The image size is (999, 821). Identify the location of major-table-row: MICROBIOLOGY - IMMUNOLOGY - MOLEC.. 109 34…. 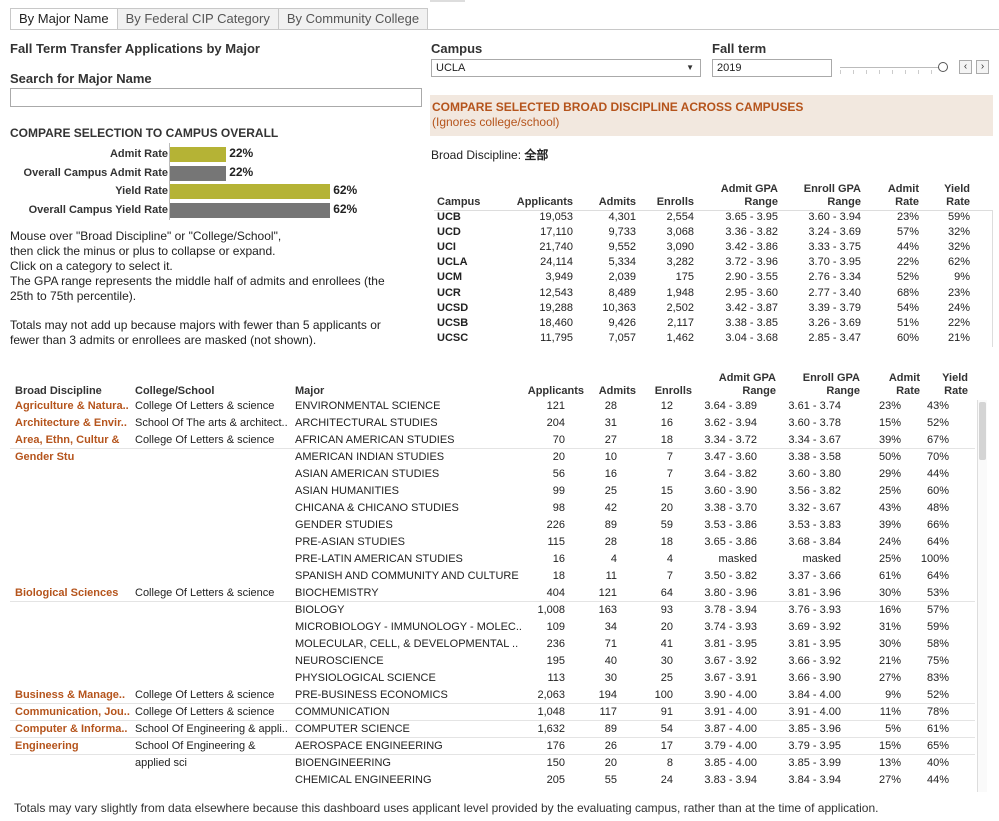
(490, 627).